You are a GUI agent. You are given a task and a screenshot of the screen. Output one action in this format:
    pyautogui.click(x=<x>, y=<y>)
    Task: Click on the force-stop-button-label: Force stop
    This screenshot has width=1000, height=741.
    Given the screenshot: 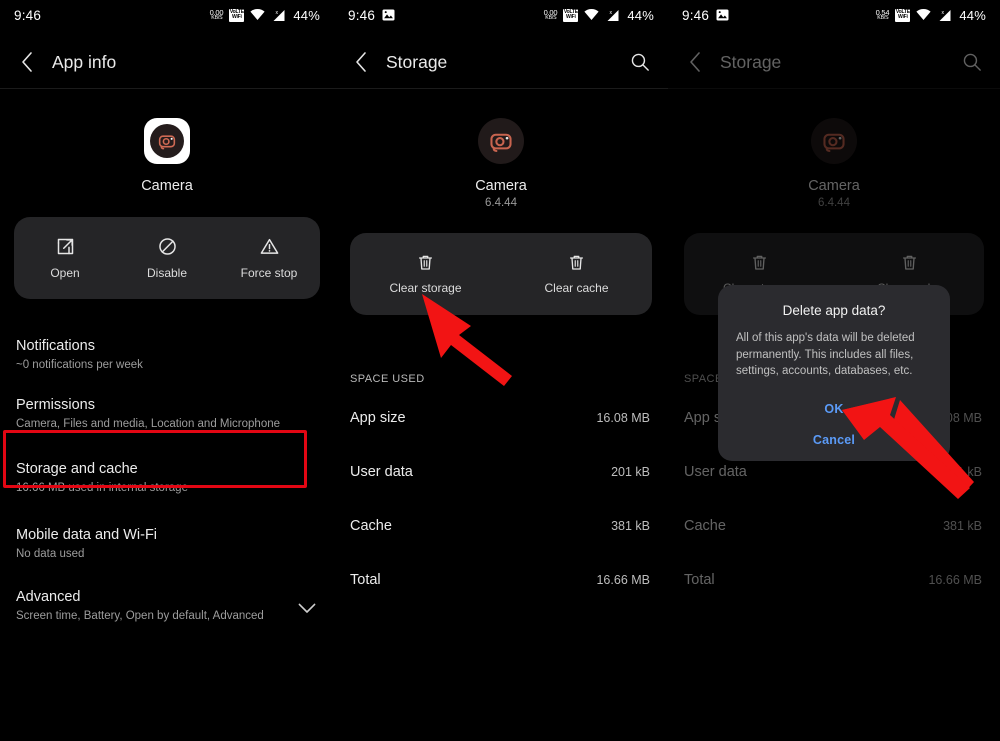 What is the action you would take?
    pyautogui.click(x=269, y=273)
    